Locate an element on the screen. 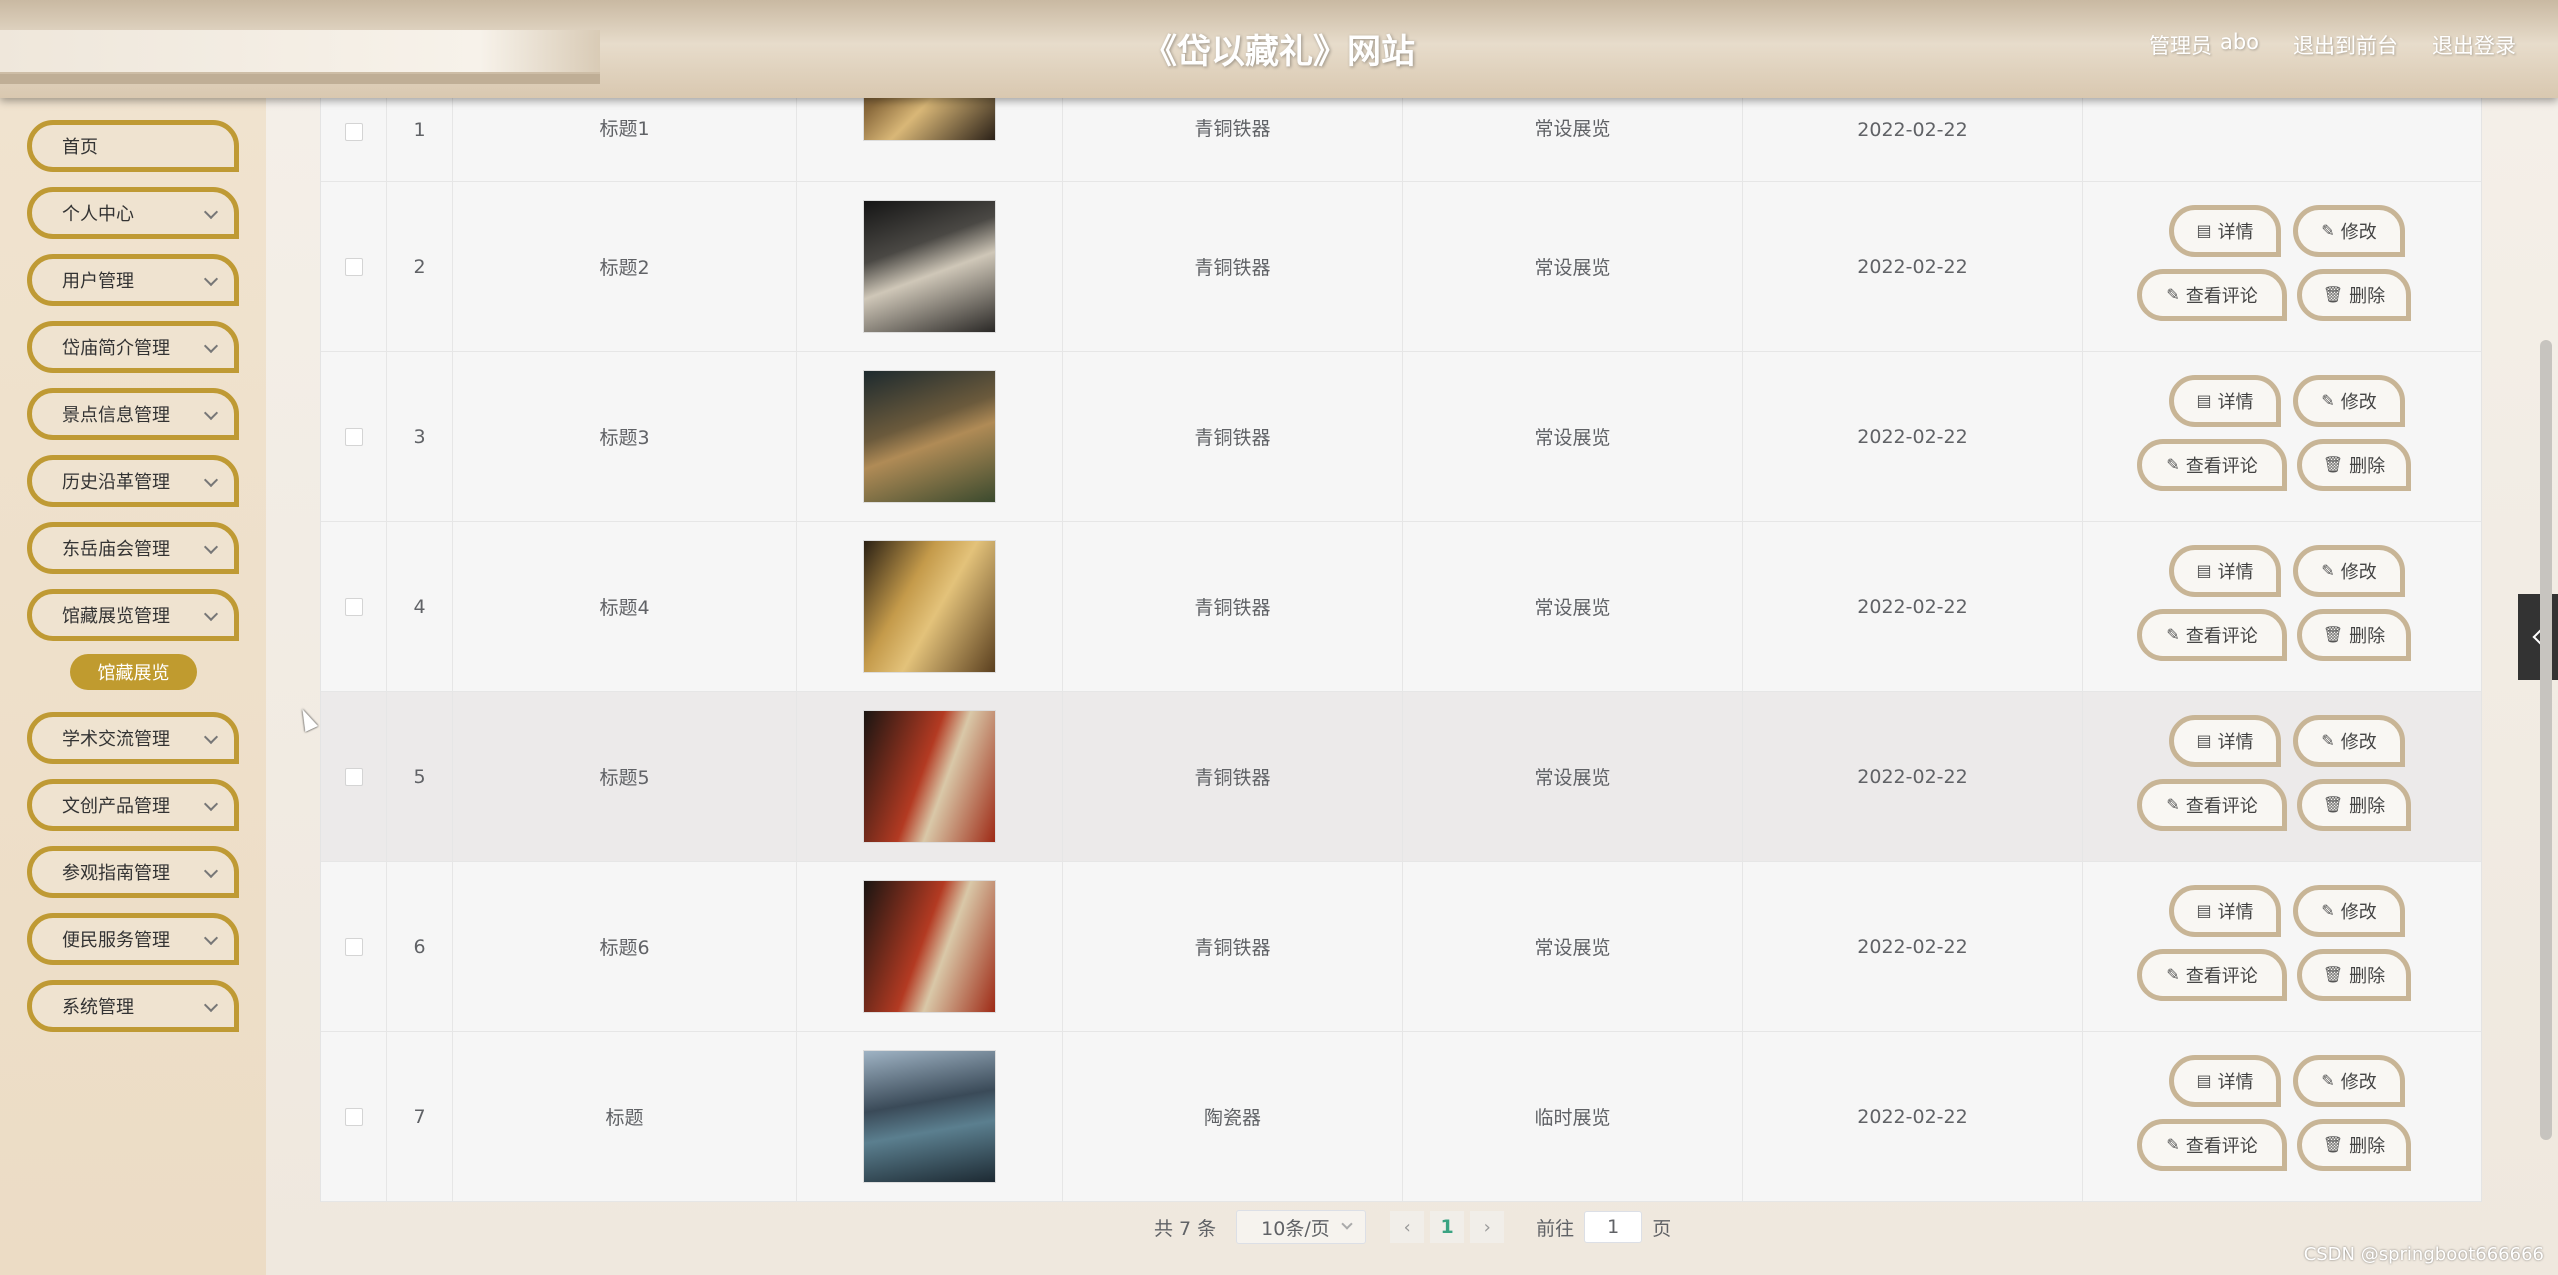 The image size is (2558, 1275). sidebar-item-12: 系统管理 is located at coordinates (133, 1006).